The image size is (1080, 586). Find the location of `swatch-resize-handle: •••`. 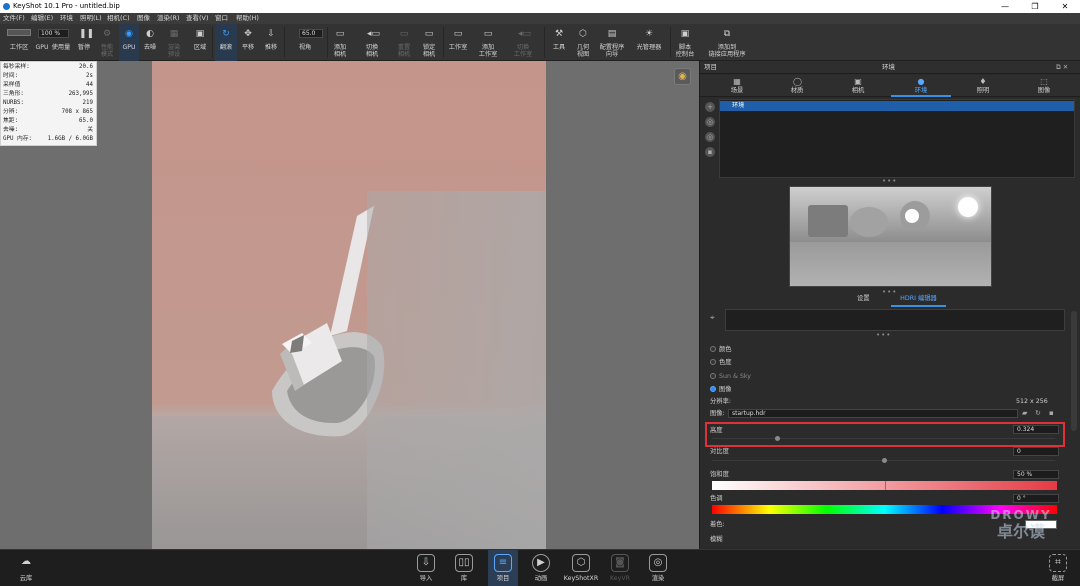

swatch-resize-handle: ••• is located at coordinates (883, 335).